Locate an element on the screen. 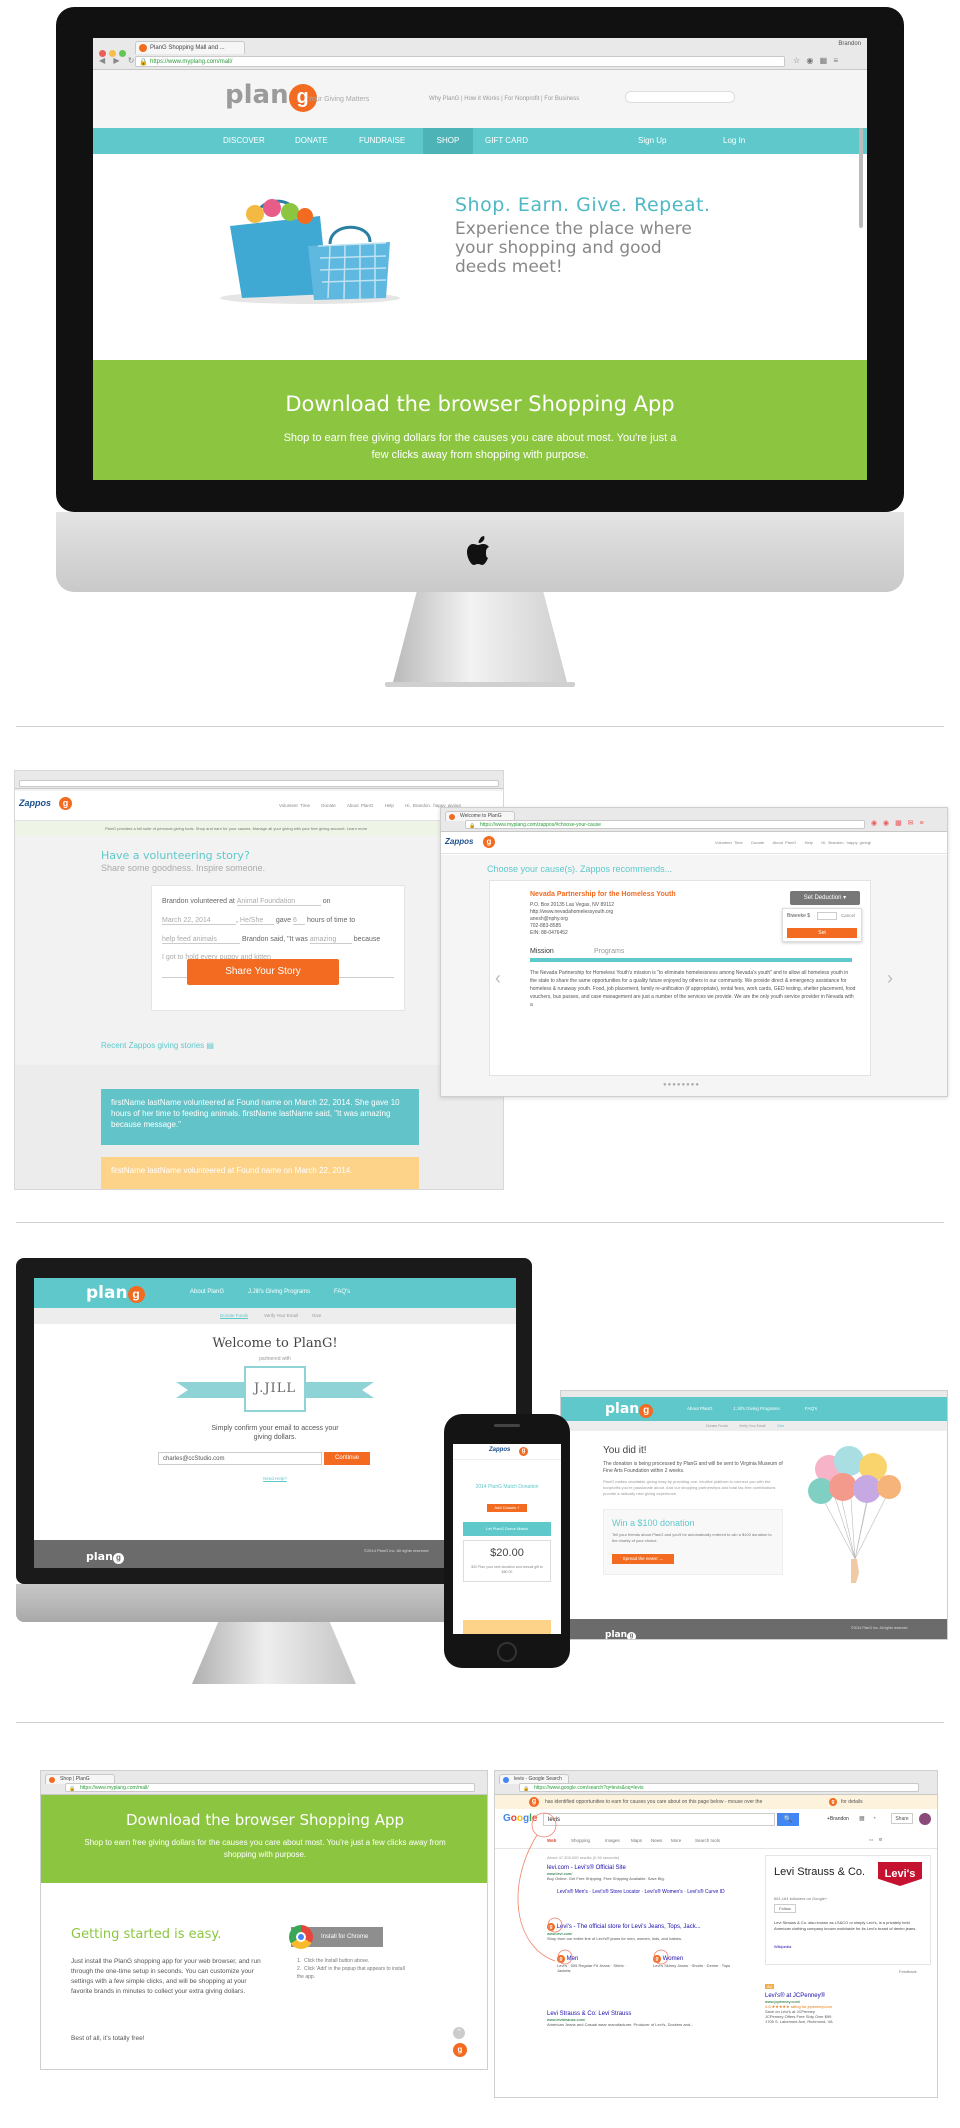 This screenshot has height=2128, width=960. carousel-prev-icon: ‹ is located at coordinates (498, 978).